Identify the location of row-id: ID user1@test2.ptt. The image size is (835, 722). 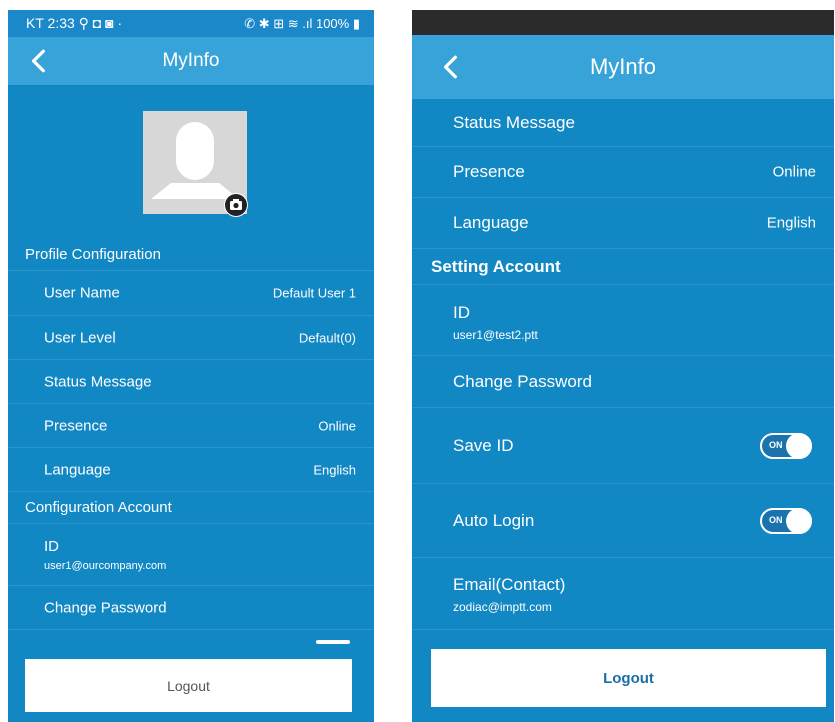
(623, 320).